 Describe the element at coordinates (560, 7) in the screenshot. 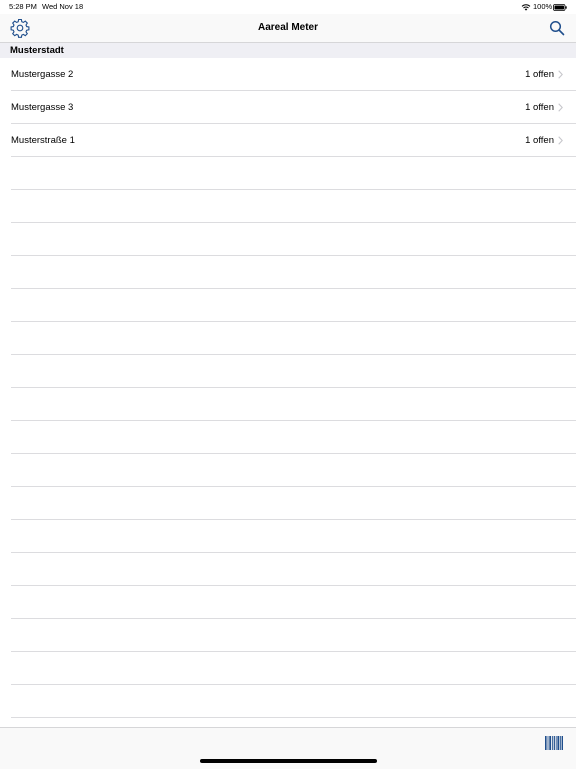

I see `battery-icon` at that location.